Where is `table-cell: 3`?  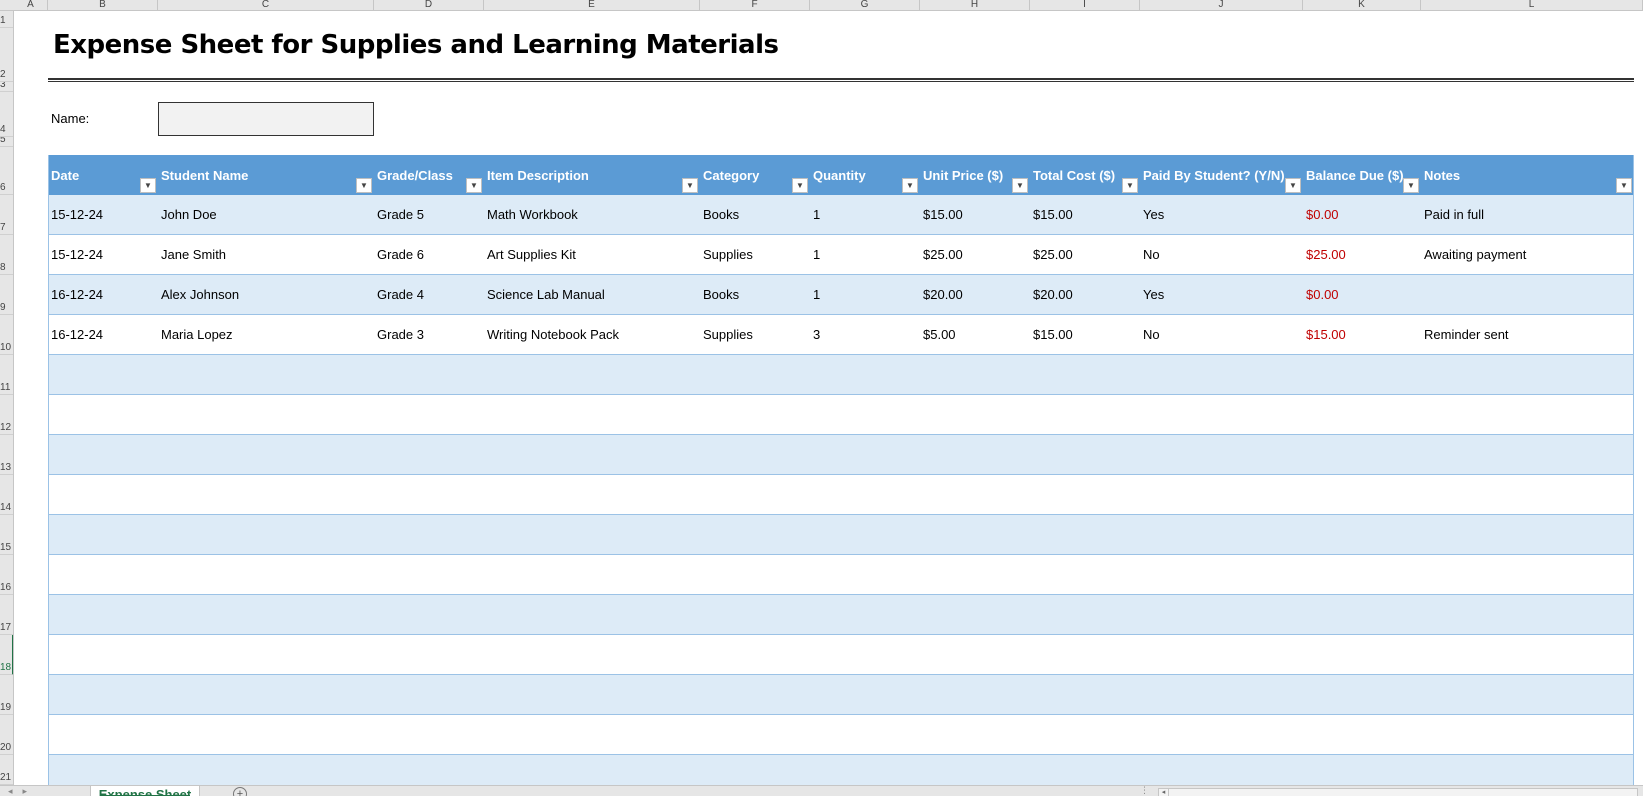
table-cell: 3 is located at coordinates (865, 335).